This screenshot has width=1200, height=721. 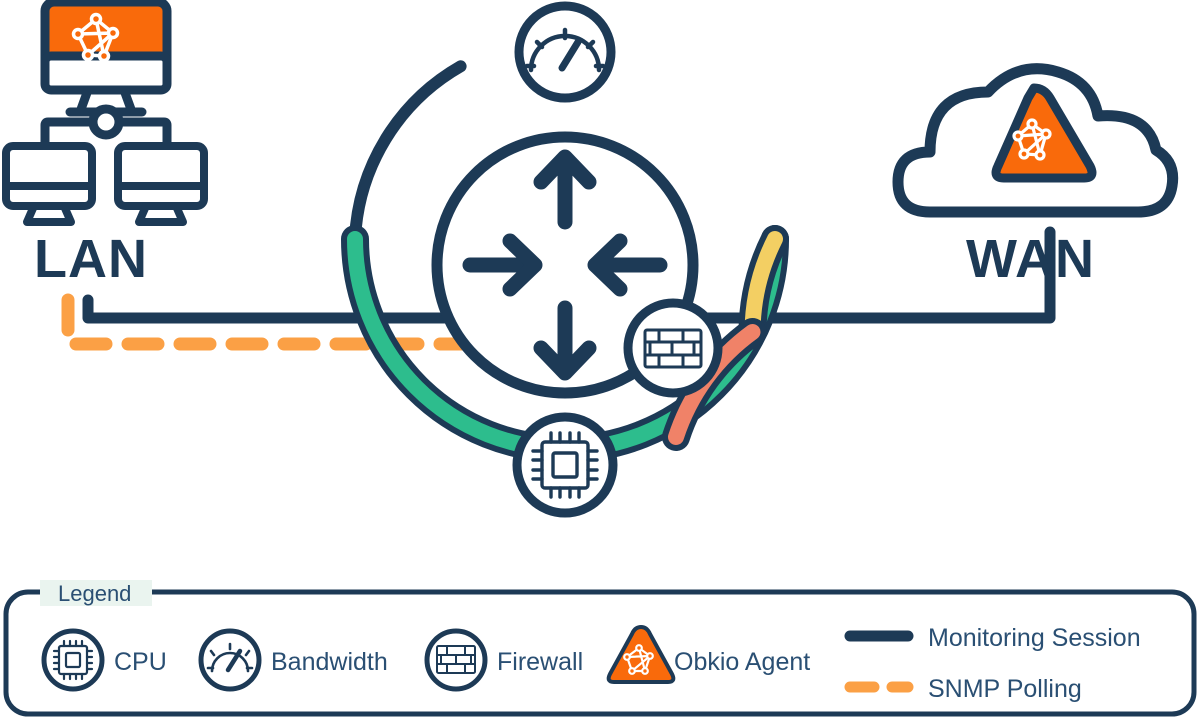 I want to click on legend-label-bandwidth: Bandwidth, so click(x=329, y=662).